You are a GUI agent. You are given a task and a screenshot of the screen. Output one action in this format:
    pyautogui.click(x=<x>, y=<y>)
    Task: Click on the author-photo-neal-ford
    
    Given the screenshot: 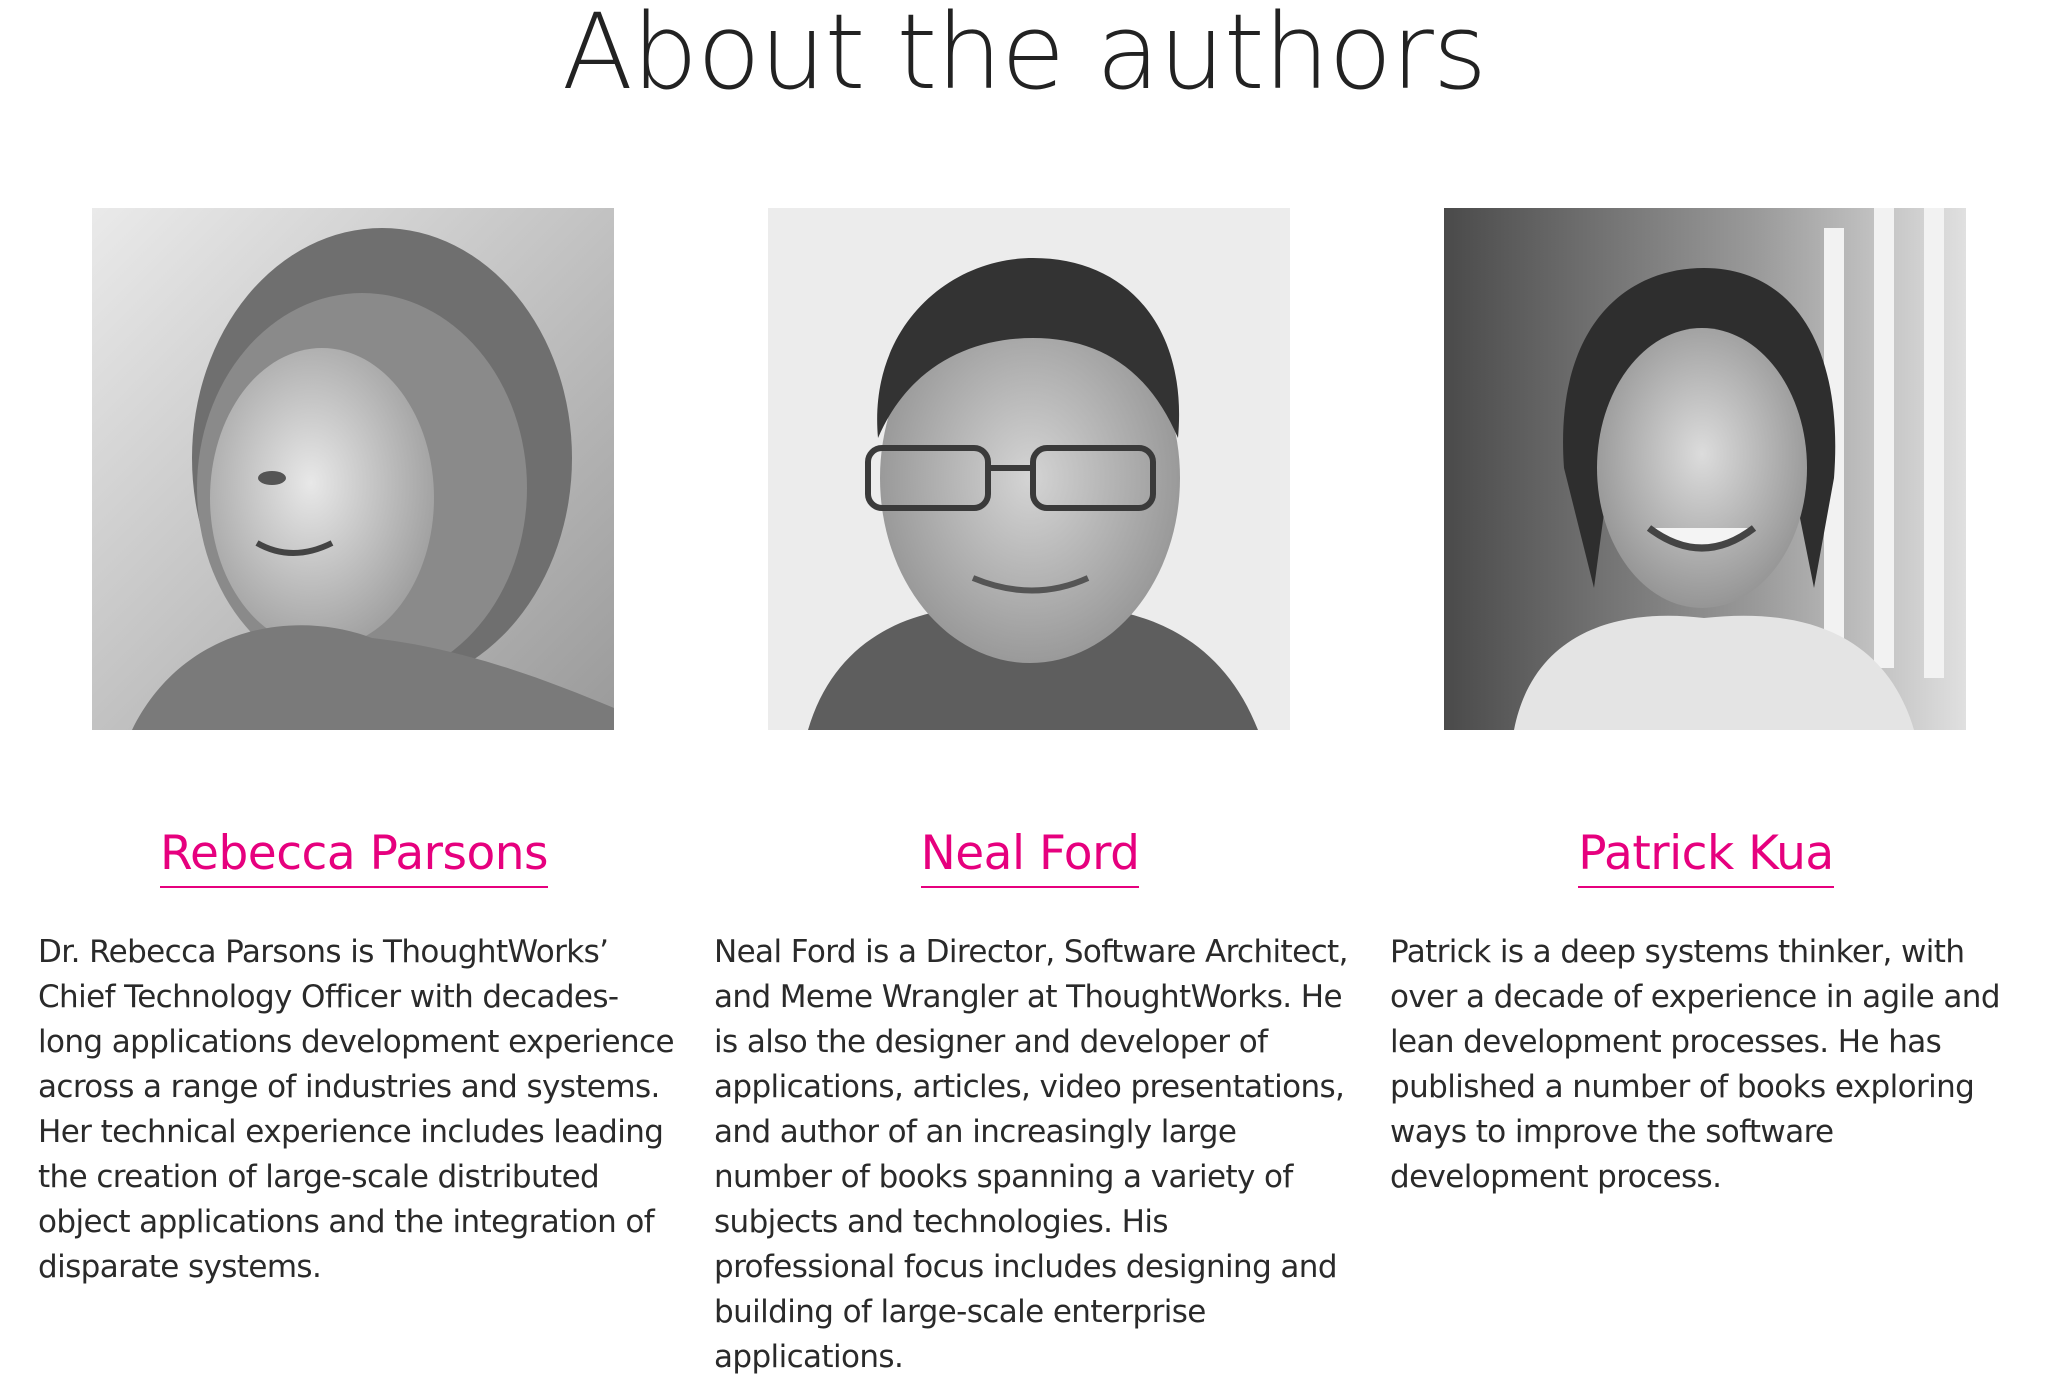 What is the action you would take?
    pyautogui.click(x=1029, y=469)
    